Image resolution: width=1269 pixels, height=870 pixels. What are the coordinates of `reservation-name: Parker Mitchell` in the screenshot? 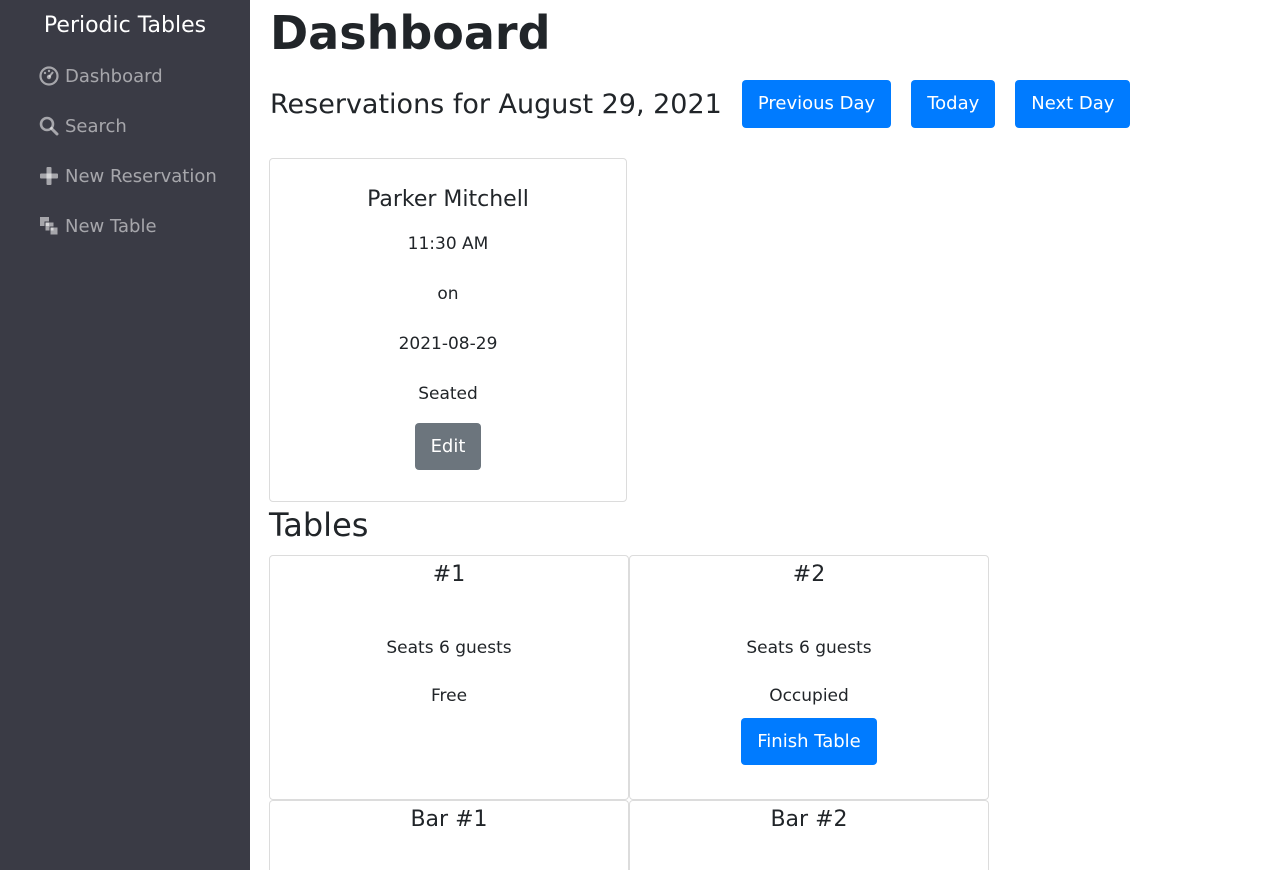 It's located at (448, 199).